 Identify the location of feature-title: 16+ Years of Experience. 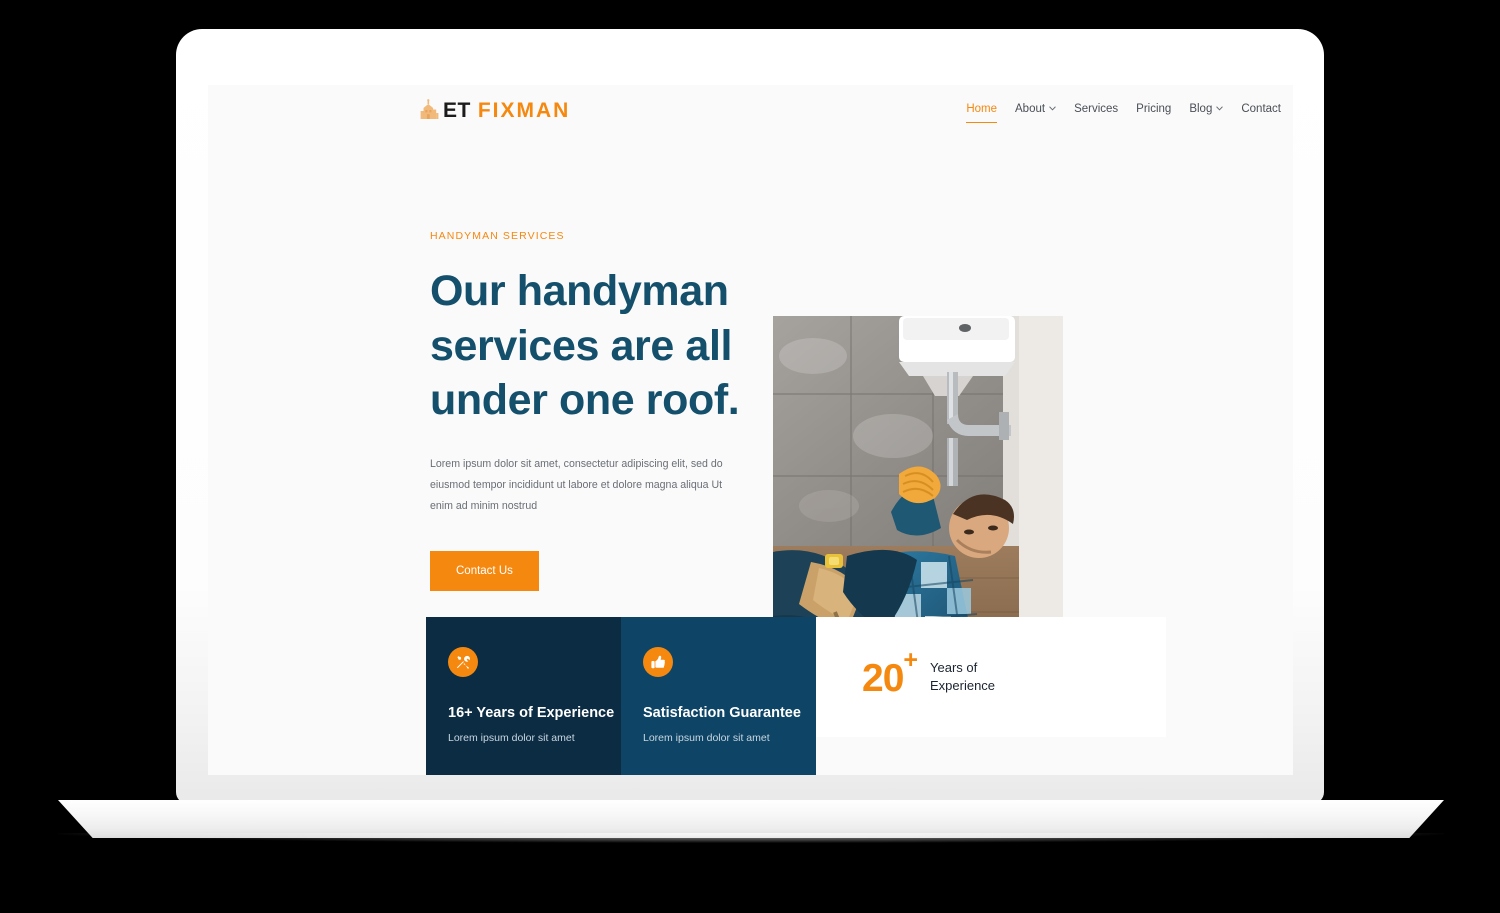
(531, 713).